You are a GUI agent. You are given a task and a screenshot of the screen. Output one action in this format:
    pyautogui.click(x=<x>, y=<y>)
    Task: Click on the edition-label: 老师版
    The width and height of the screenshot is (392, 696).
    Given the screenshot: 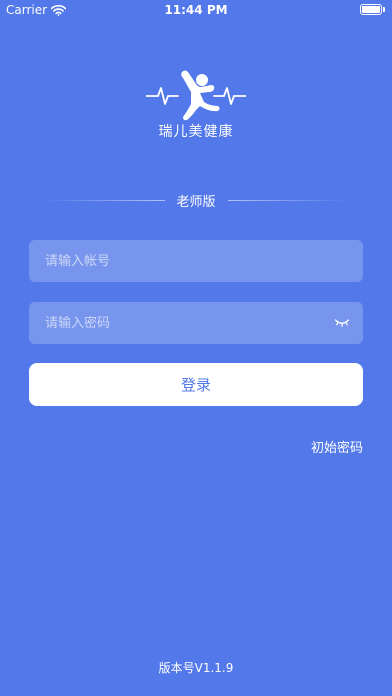 What is the action you would take?
    pyautogui.click(x=196, y=202)
    